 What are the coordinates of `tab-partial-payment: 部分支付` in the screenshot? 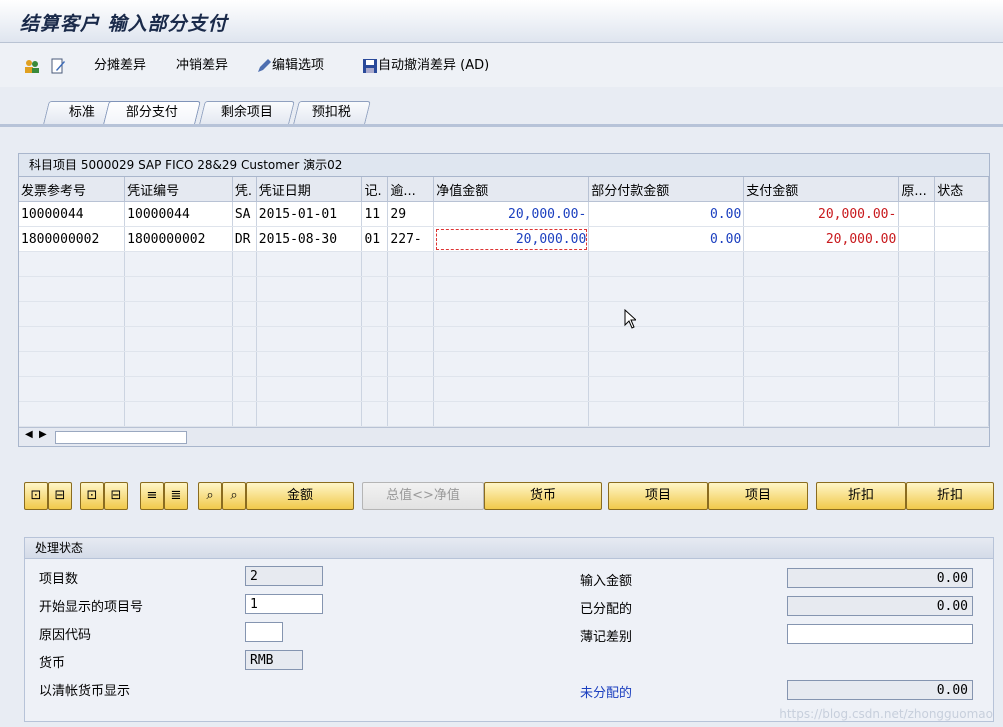 It's located at (152, 112).